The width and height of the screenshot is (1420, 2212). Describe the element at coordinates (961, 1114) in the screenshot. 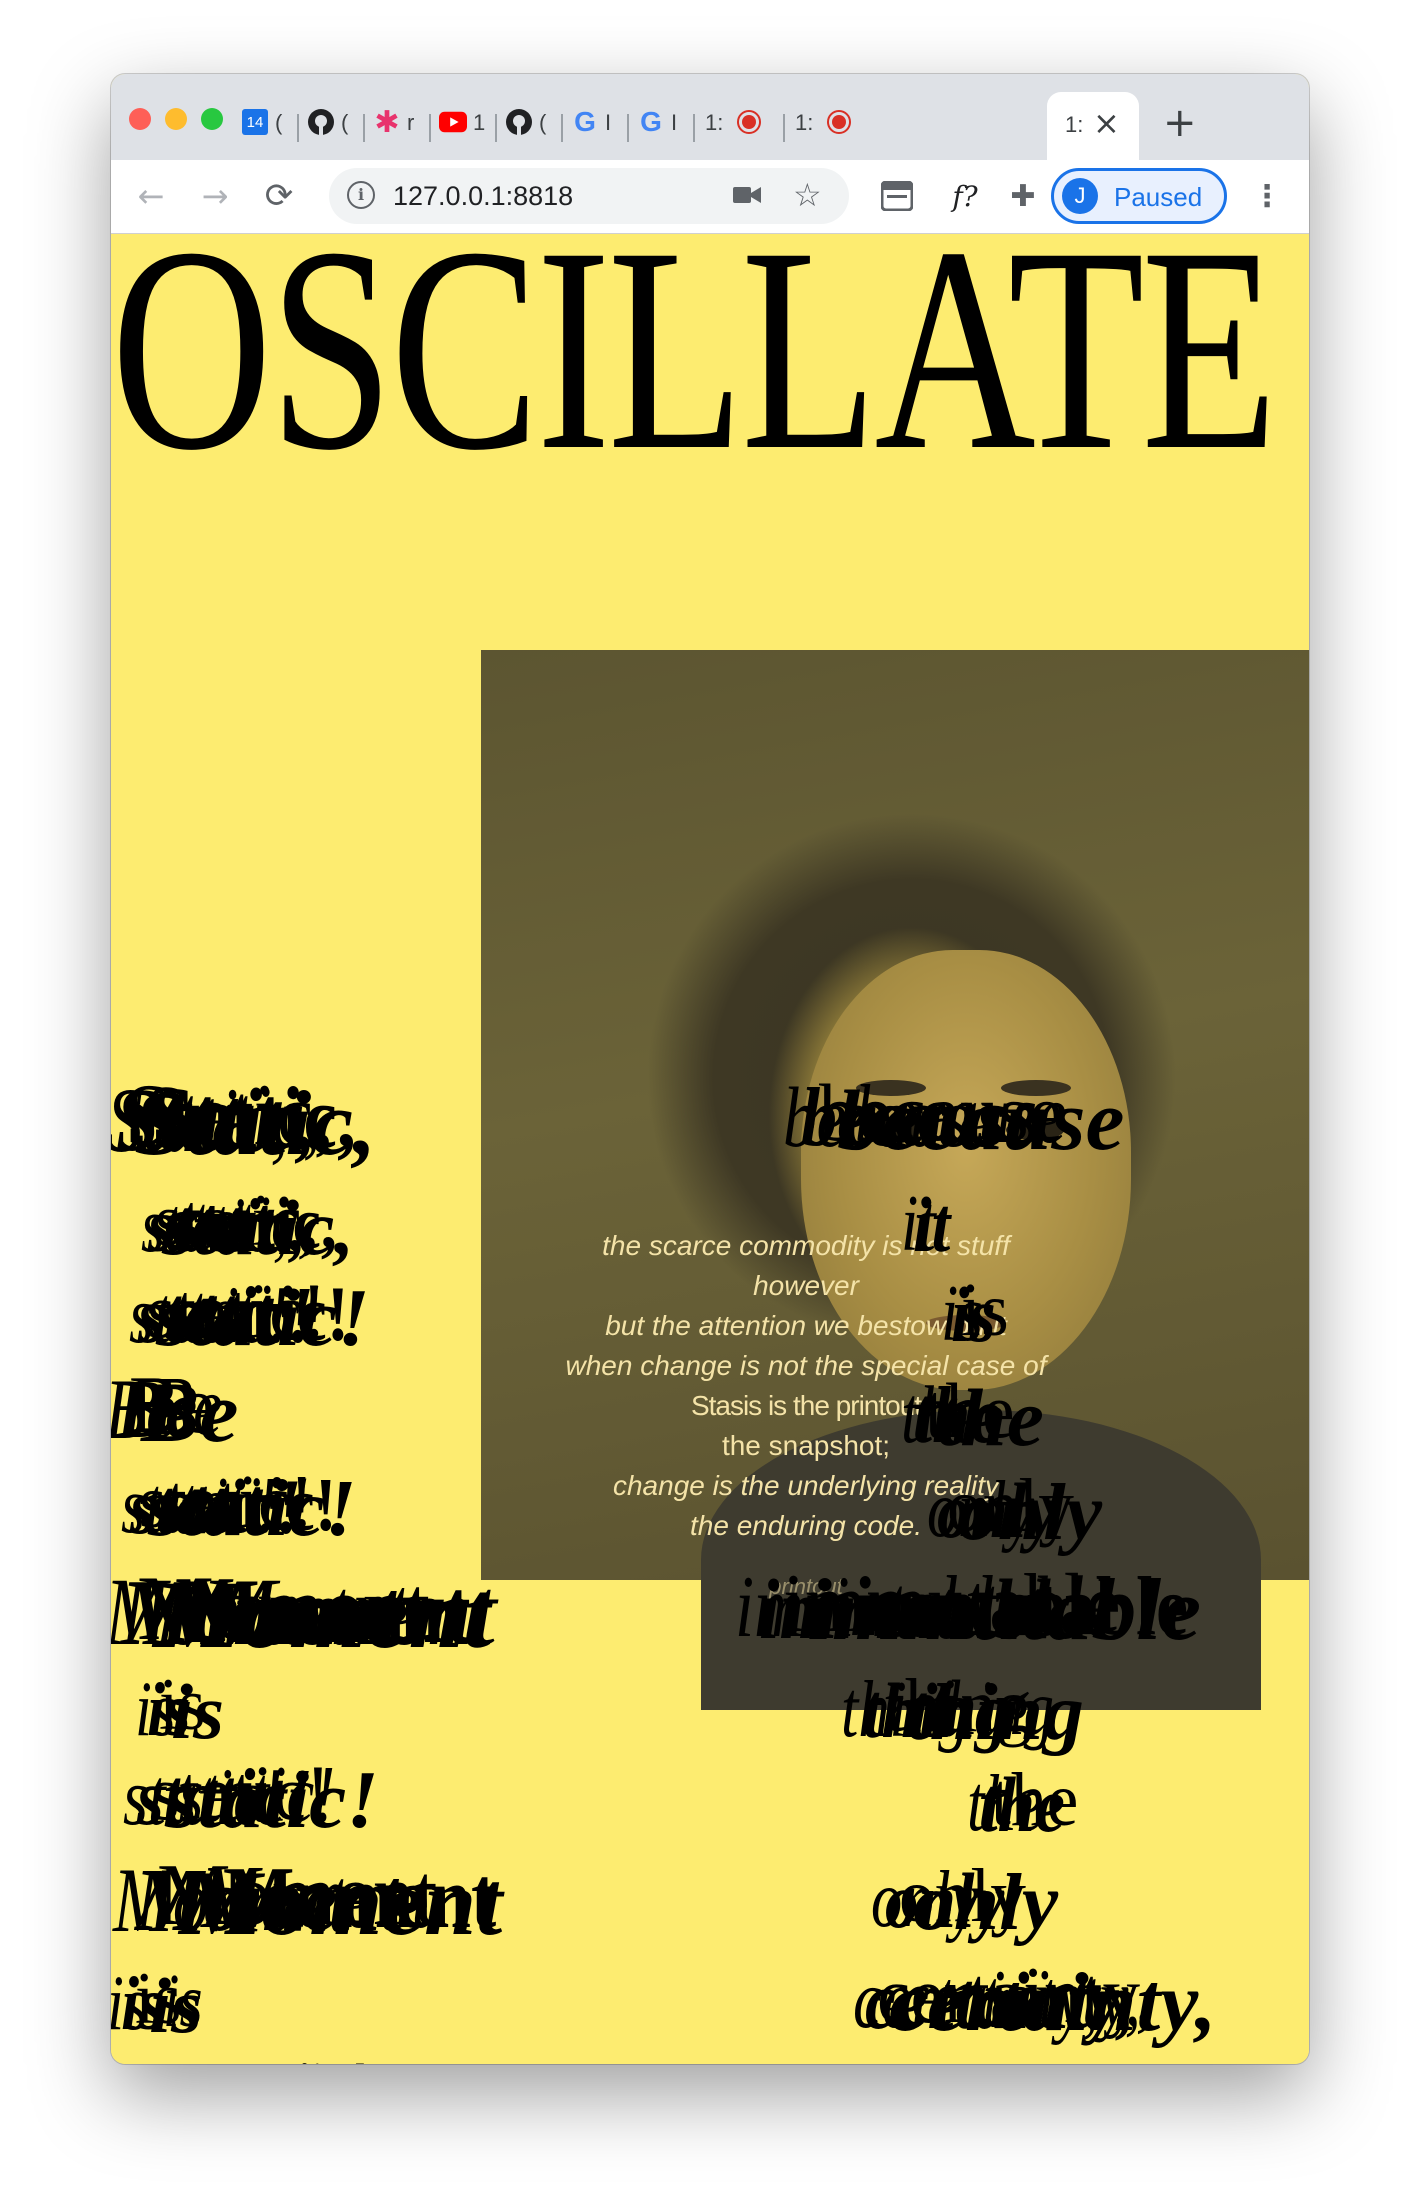

I see `right-word: because` at that location.